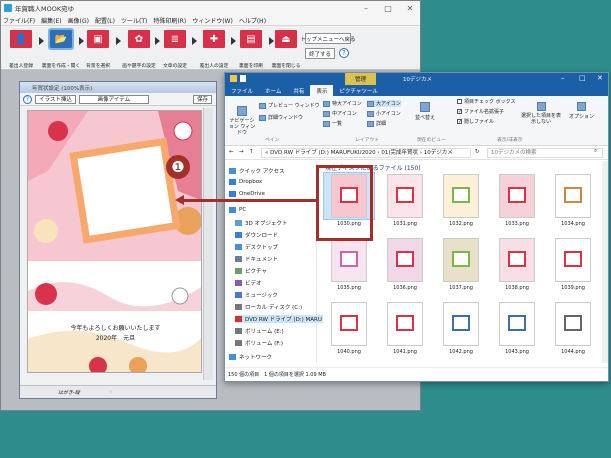  Describe the element at coordinates (416, 90) in the screenshot. I see `ribbon-tabs: ファイル ホーム 共有 表示 ピクチャツール` at that location.